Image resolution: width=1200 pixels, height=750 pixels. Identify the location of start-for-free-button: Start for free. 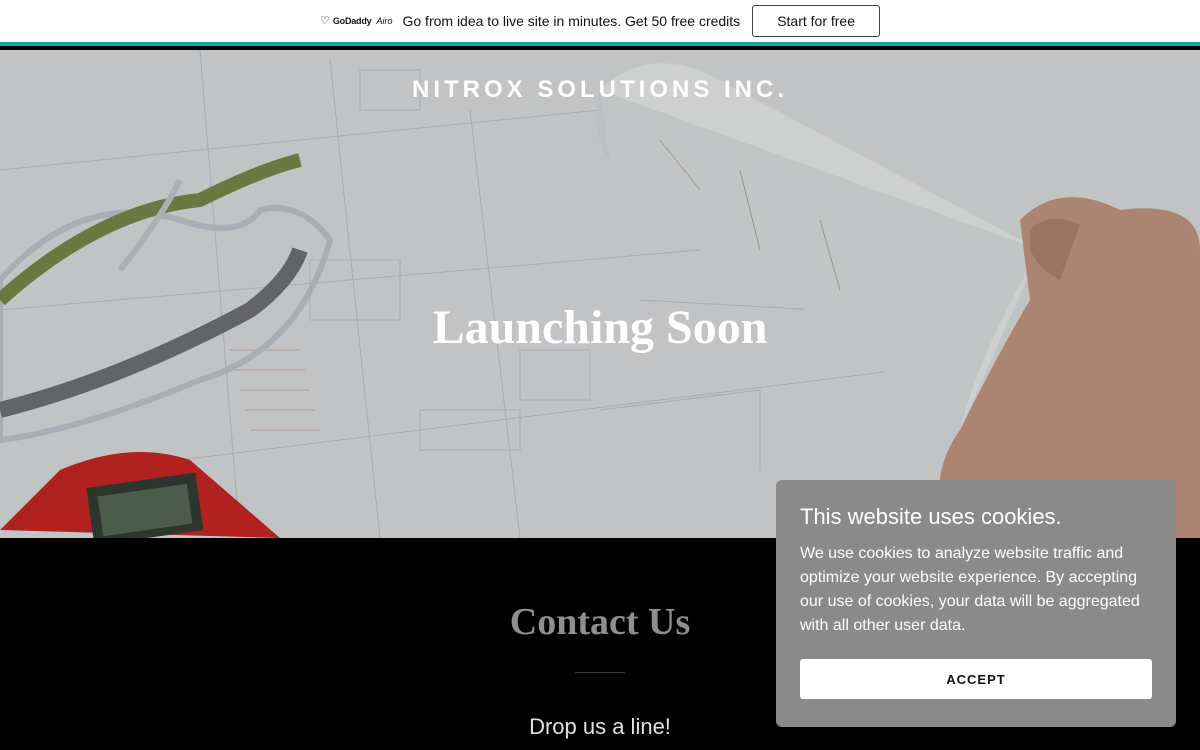
(816, 21).